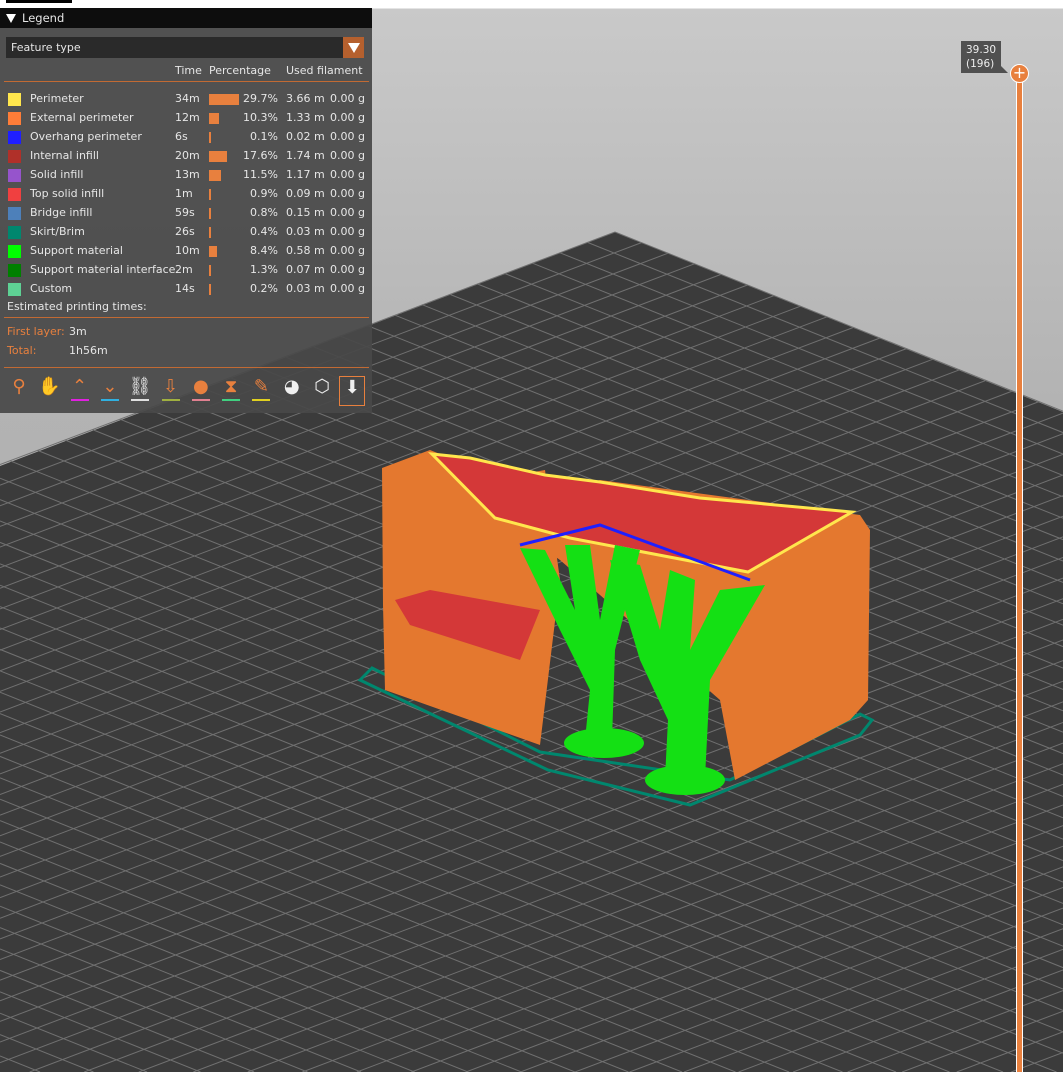 The image size is (1063, 1072). I want to click on feature-time: 12m, so click(187, 117).